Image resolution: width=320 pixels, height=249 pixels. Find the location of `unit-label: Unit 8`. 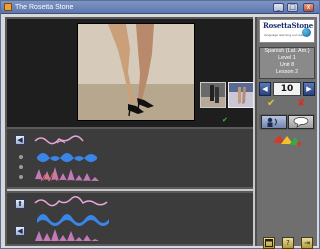

unit-label: Unit 8 is located at coordinates (287, 65).